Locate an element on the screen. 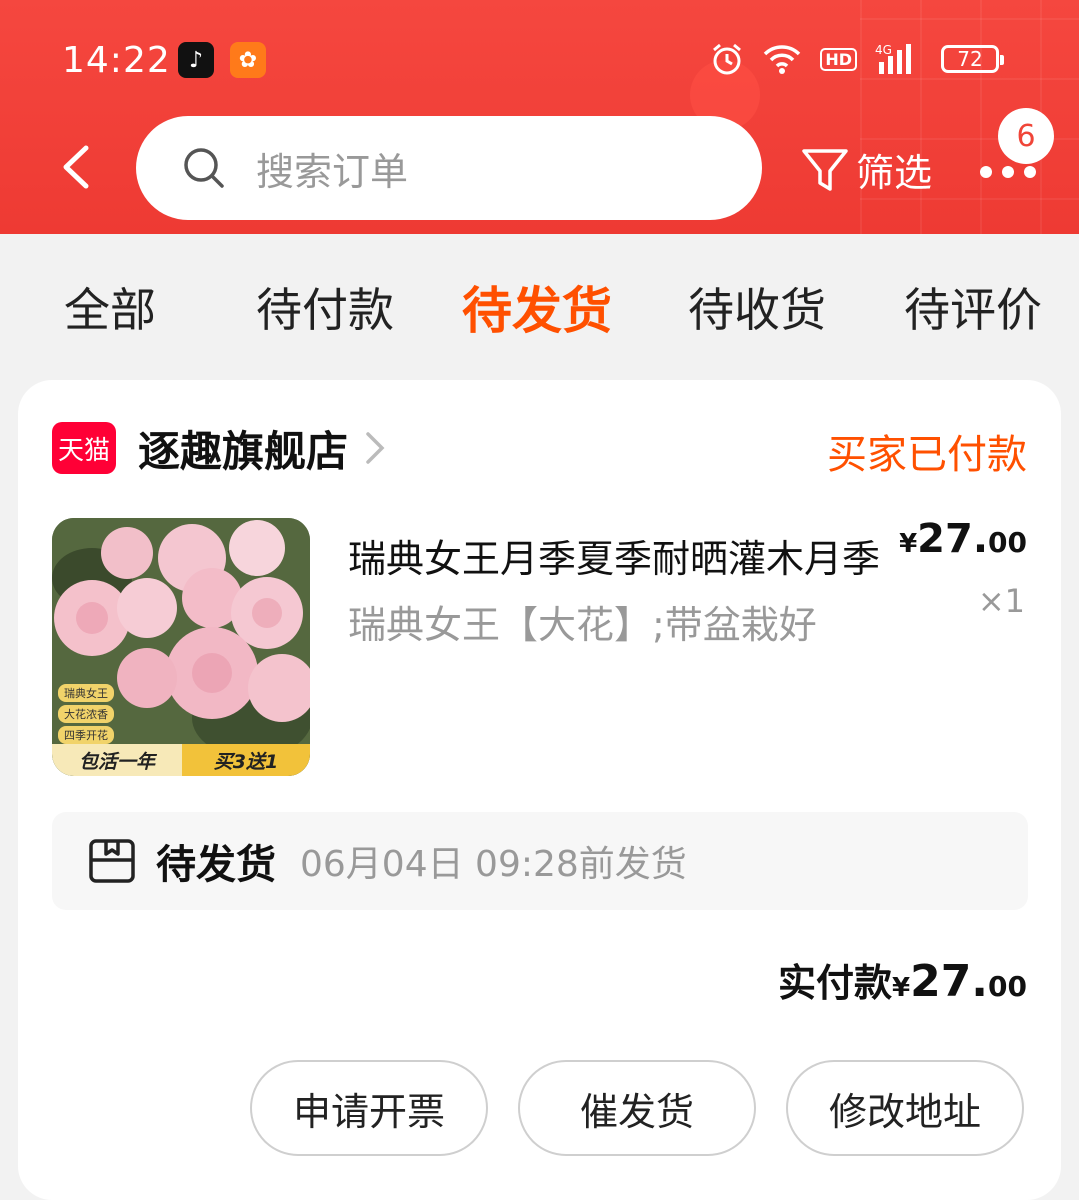 This screenshot has width=1079, height=1200. product-price: ¥27.00 is located at coordinates (963, 539).